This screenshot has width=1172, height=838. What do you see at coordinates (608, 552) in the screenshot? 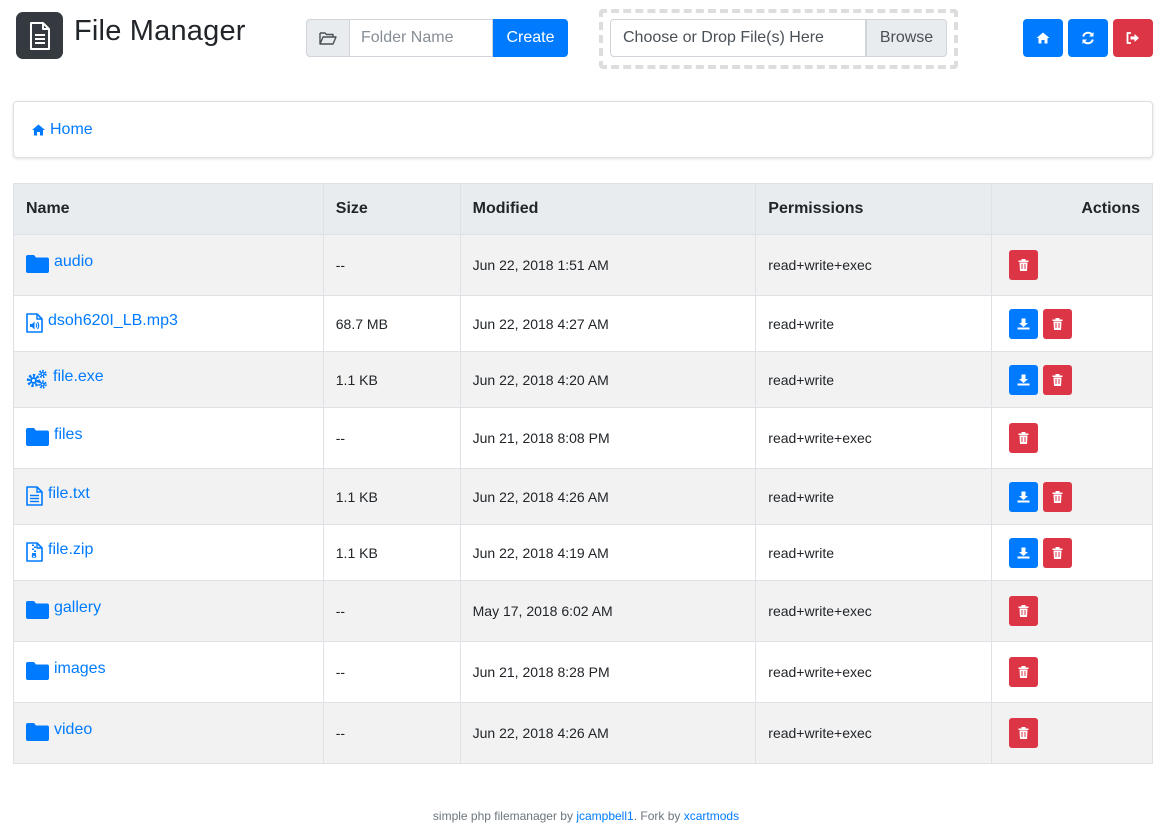
I see `cell-modified: Jun 22, 2018 4:19 AM` at bounding box center [608, 552].